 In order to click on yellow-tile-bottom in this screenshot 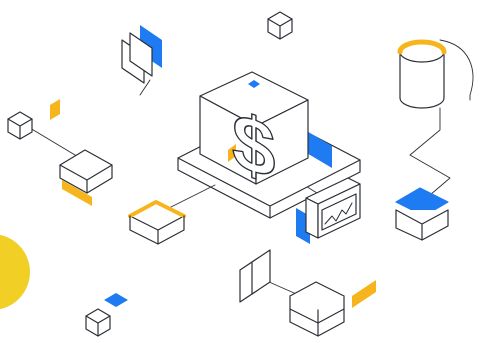, I will do `click(364, 294)`.